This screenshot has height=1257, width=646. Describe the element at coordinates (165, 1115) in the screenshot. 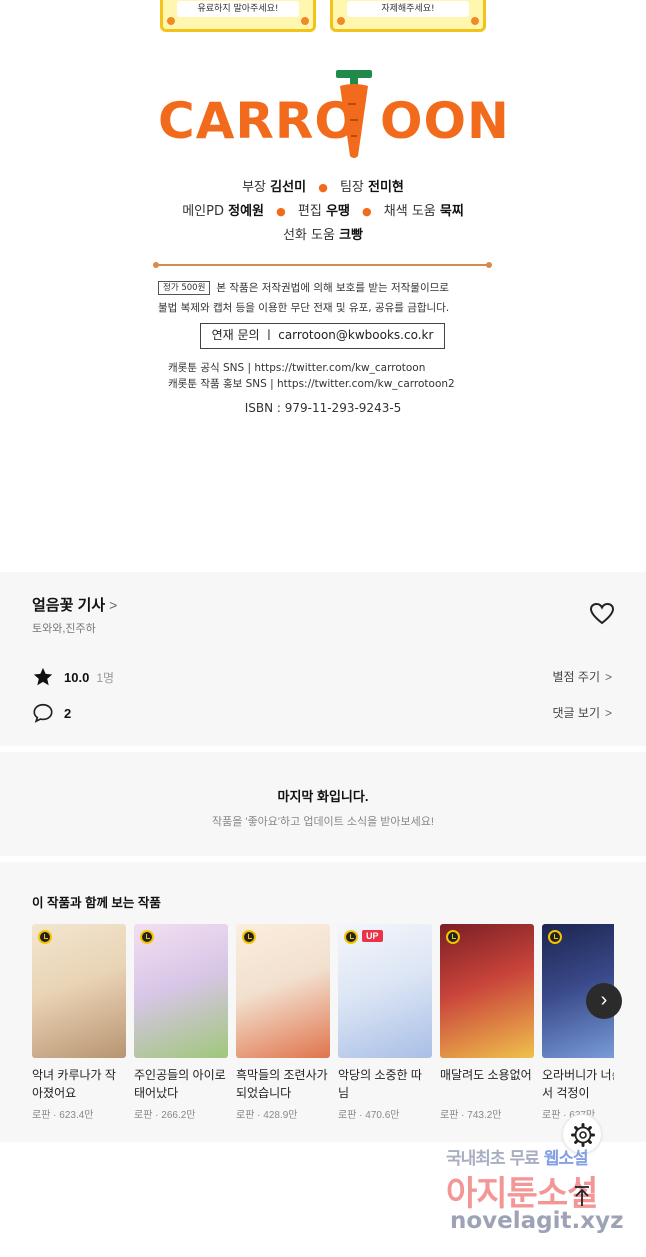

I see `card-meta: 로판 · 266.2만` at that location.